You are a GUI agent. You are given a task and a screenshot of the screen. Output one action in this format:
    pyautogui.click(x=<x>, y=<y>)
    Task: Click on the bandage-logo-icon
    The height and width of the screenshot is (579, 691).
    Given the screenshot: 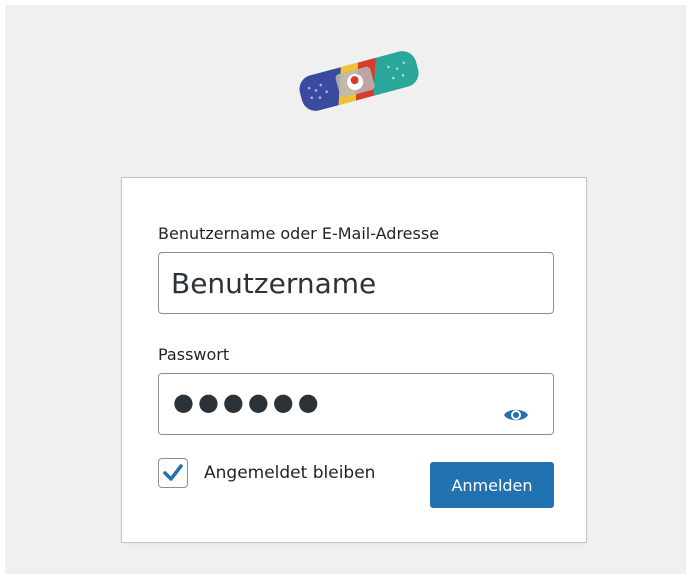 What is the action you would take?
    pyautogui.click(x=359, y=81)
    